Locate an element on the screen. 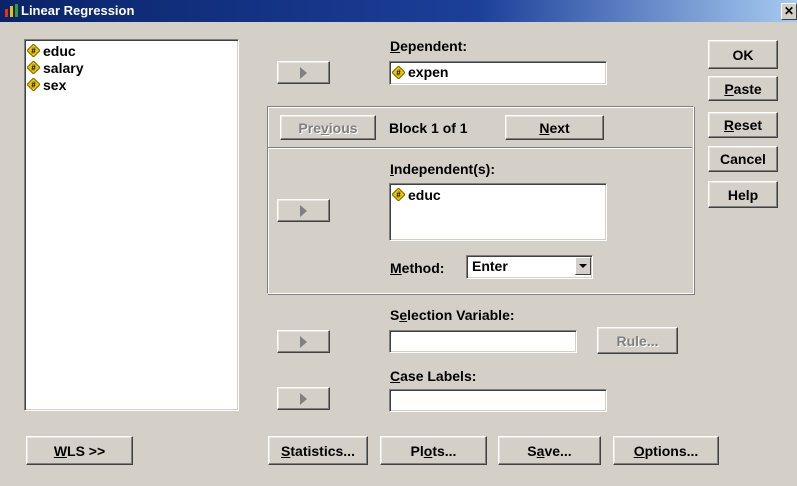  independents-list: # educ is located at coordinates (498, 212).